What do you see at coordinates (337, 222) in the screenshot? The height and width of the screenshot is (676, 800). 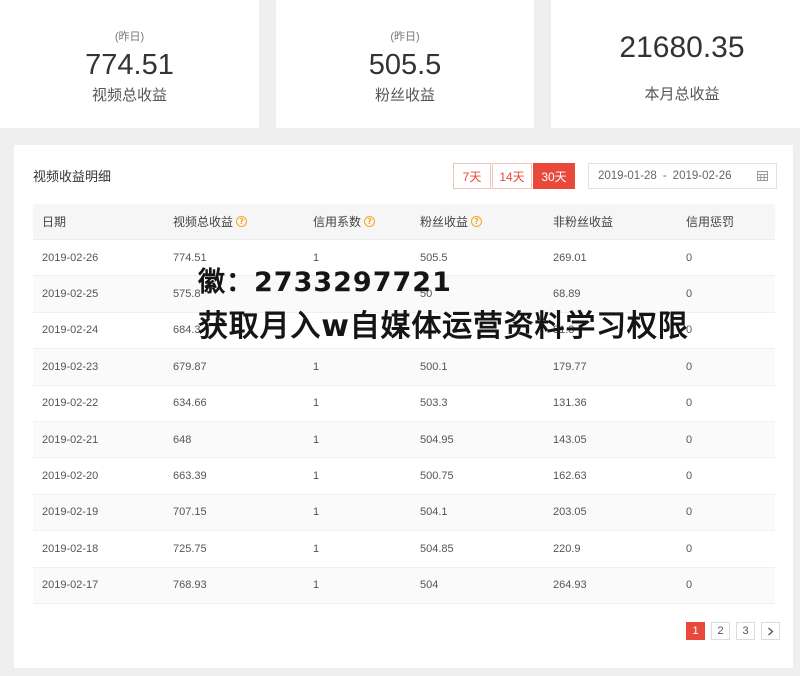 I see `column-label: 信用系数` at bounding box center [337, 222].